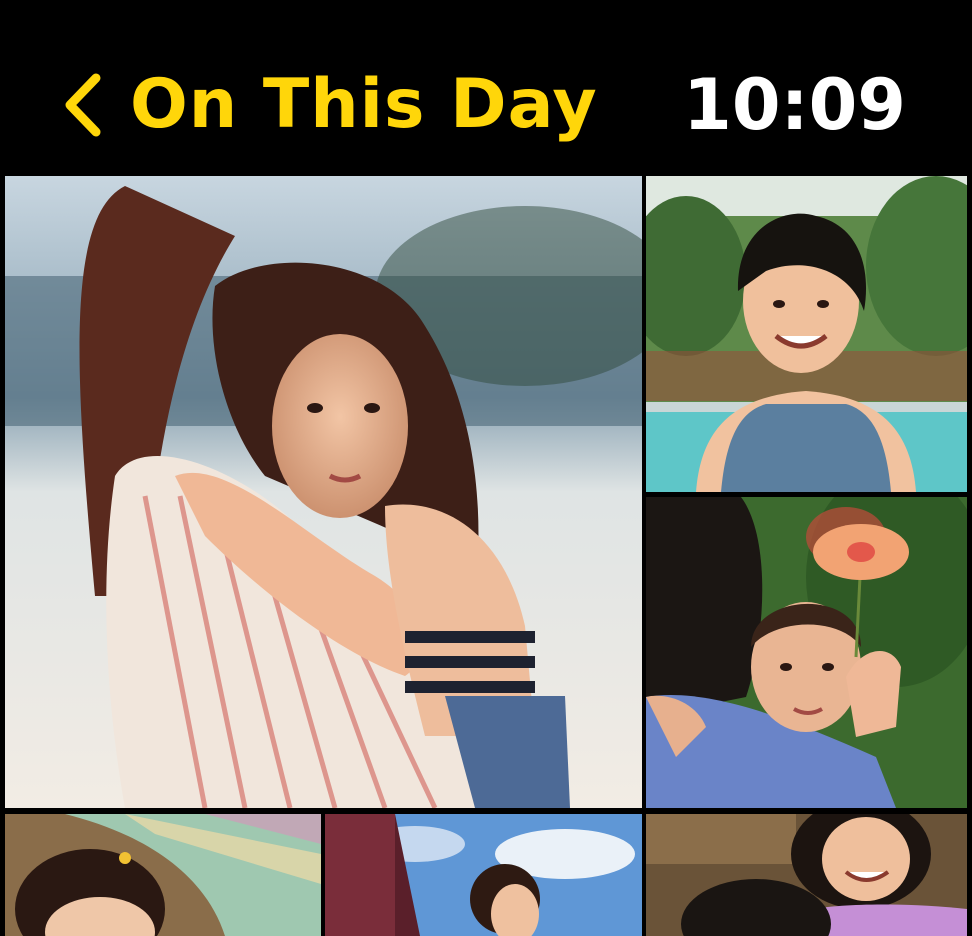 Image resolution: width=972 pixels, height=936 pixels. What do you see at coordinates (483, 875) in the screenshot?
I see `photo-girl-sky` at bounding box center [483, 875].